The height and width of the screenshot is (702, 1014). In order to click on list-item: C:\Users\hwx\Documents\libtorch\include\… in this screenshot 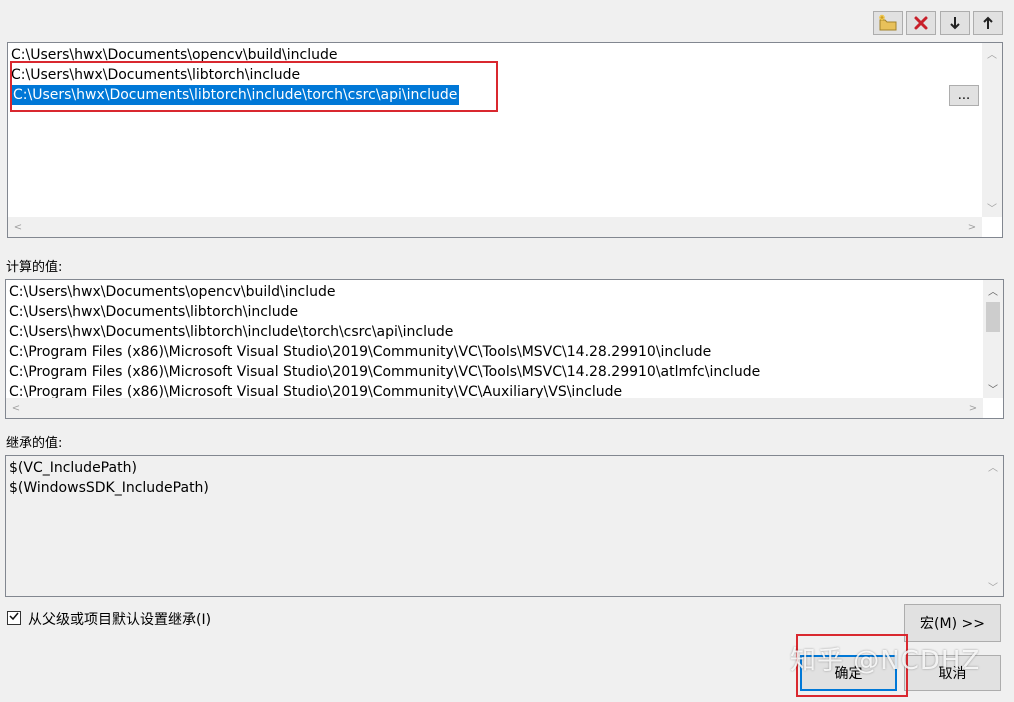, I will do `click(231, 332)`.